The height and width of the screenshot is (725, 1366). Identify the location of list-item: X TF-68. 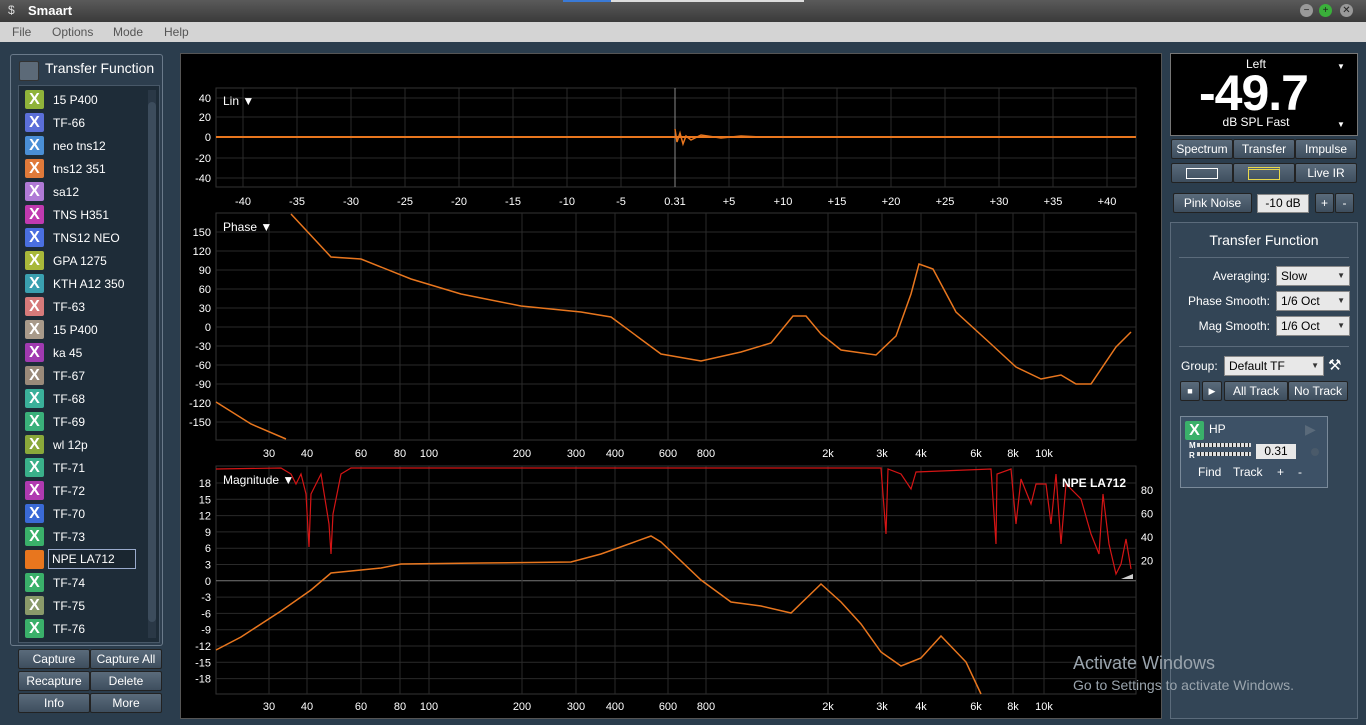
(87, 399).